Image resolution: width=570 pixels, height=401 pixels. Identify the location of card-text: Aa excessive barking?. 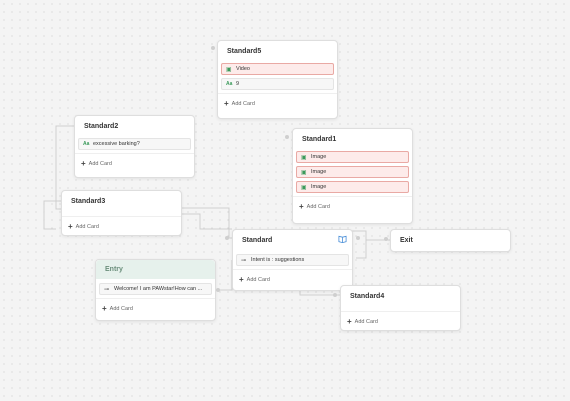
(134, 144).